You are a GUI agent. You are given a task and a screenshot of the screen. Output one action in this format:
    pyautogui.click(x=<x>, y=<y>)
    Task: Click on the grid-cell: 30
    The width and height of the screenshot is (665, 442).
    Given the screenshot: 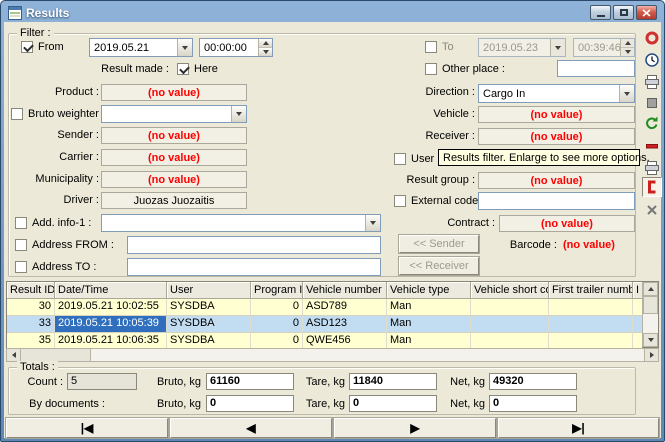 What is the action you would take?
    pyautogui.click(x=31, y=307)
    